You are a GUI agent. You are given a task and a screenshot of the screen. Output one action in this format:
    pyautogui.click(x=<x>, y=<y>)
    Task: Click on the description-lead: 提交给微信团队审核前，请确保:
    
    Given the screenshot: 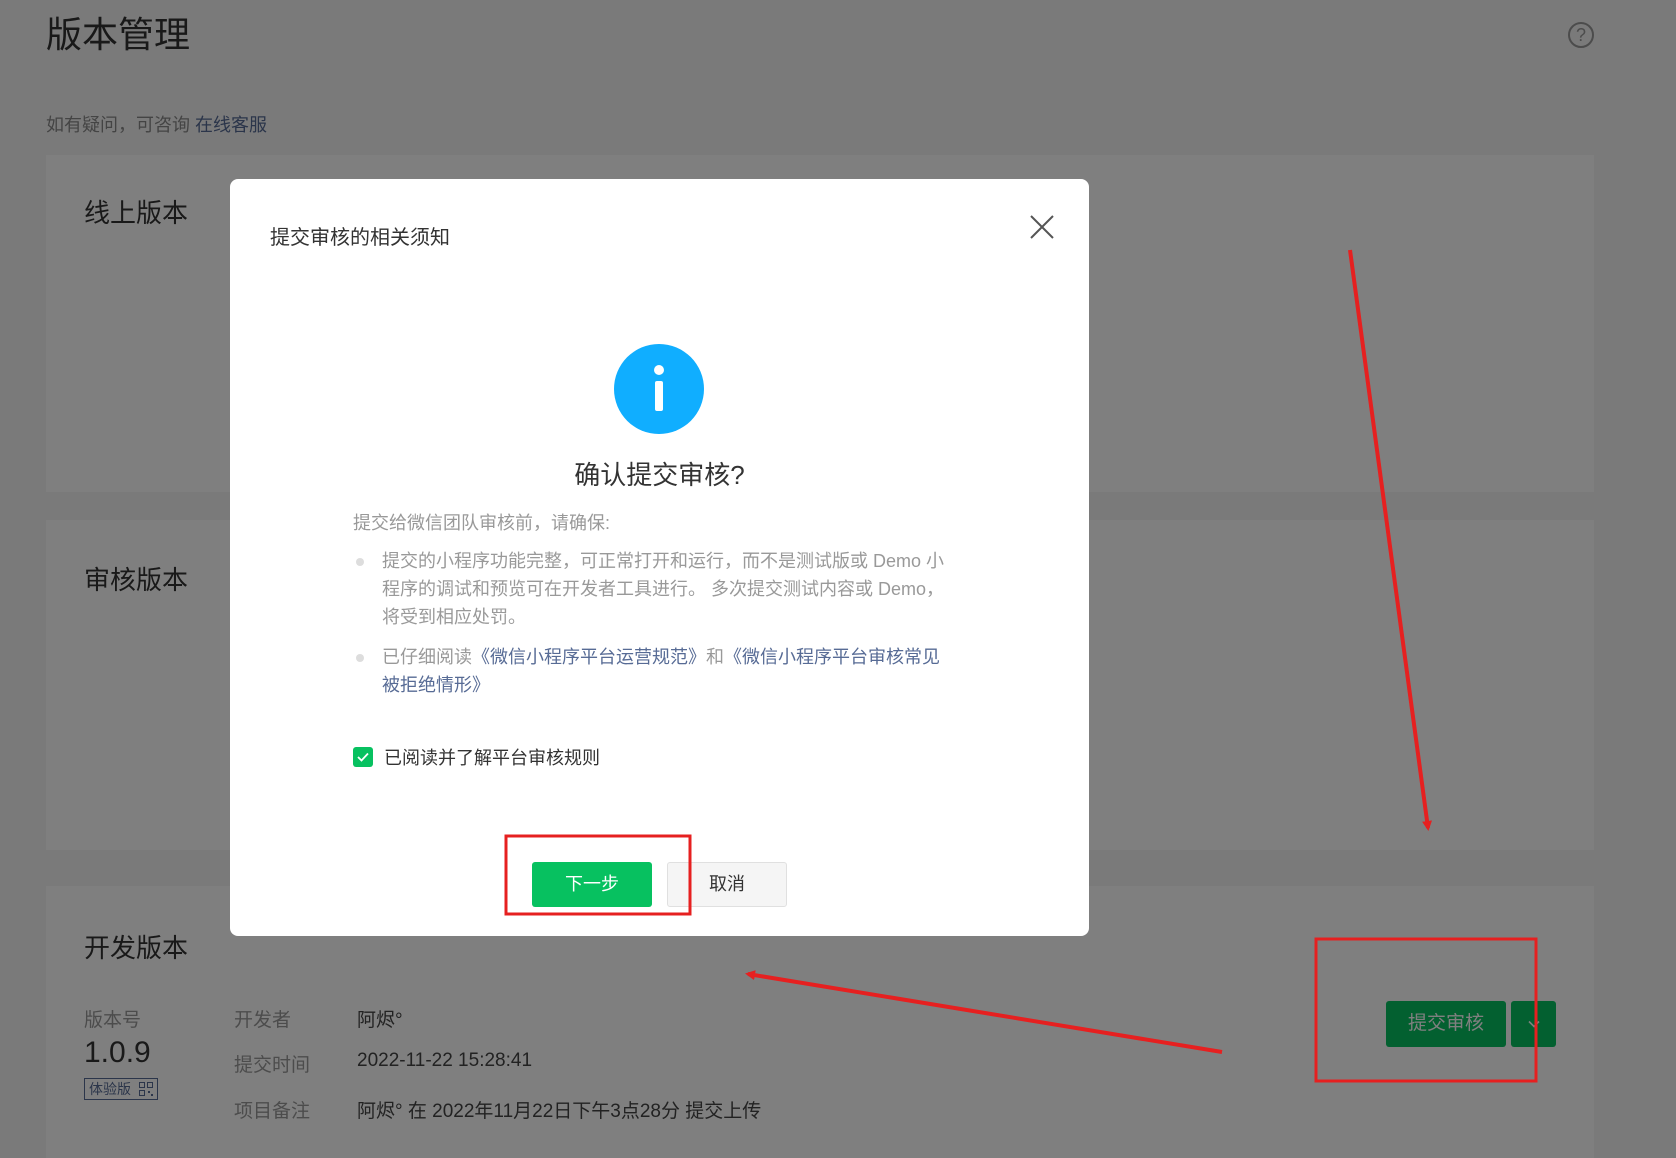 What is the action you would take?
    pyautogui.click(x=481, y=523)
    